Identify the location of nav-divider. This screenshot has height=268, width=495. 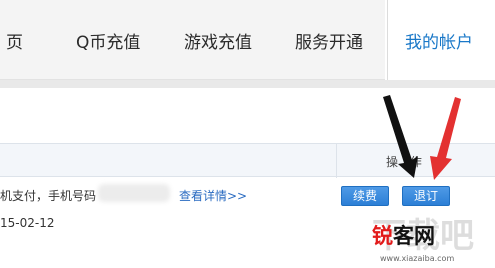
(387, 40).